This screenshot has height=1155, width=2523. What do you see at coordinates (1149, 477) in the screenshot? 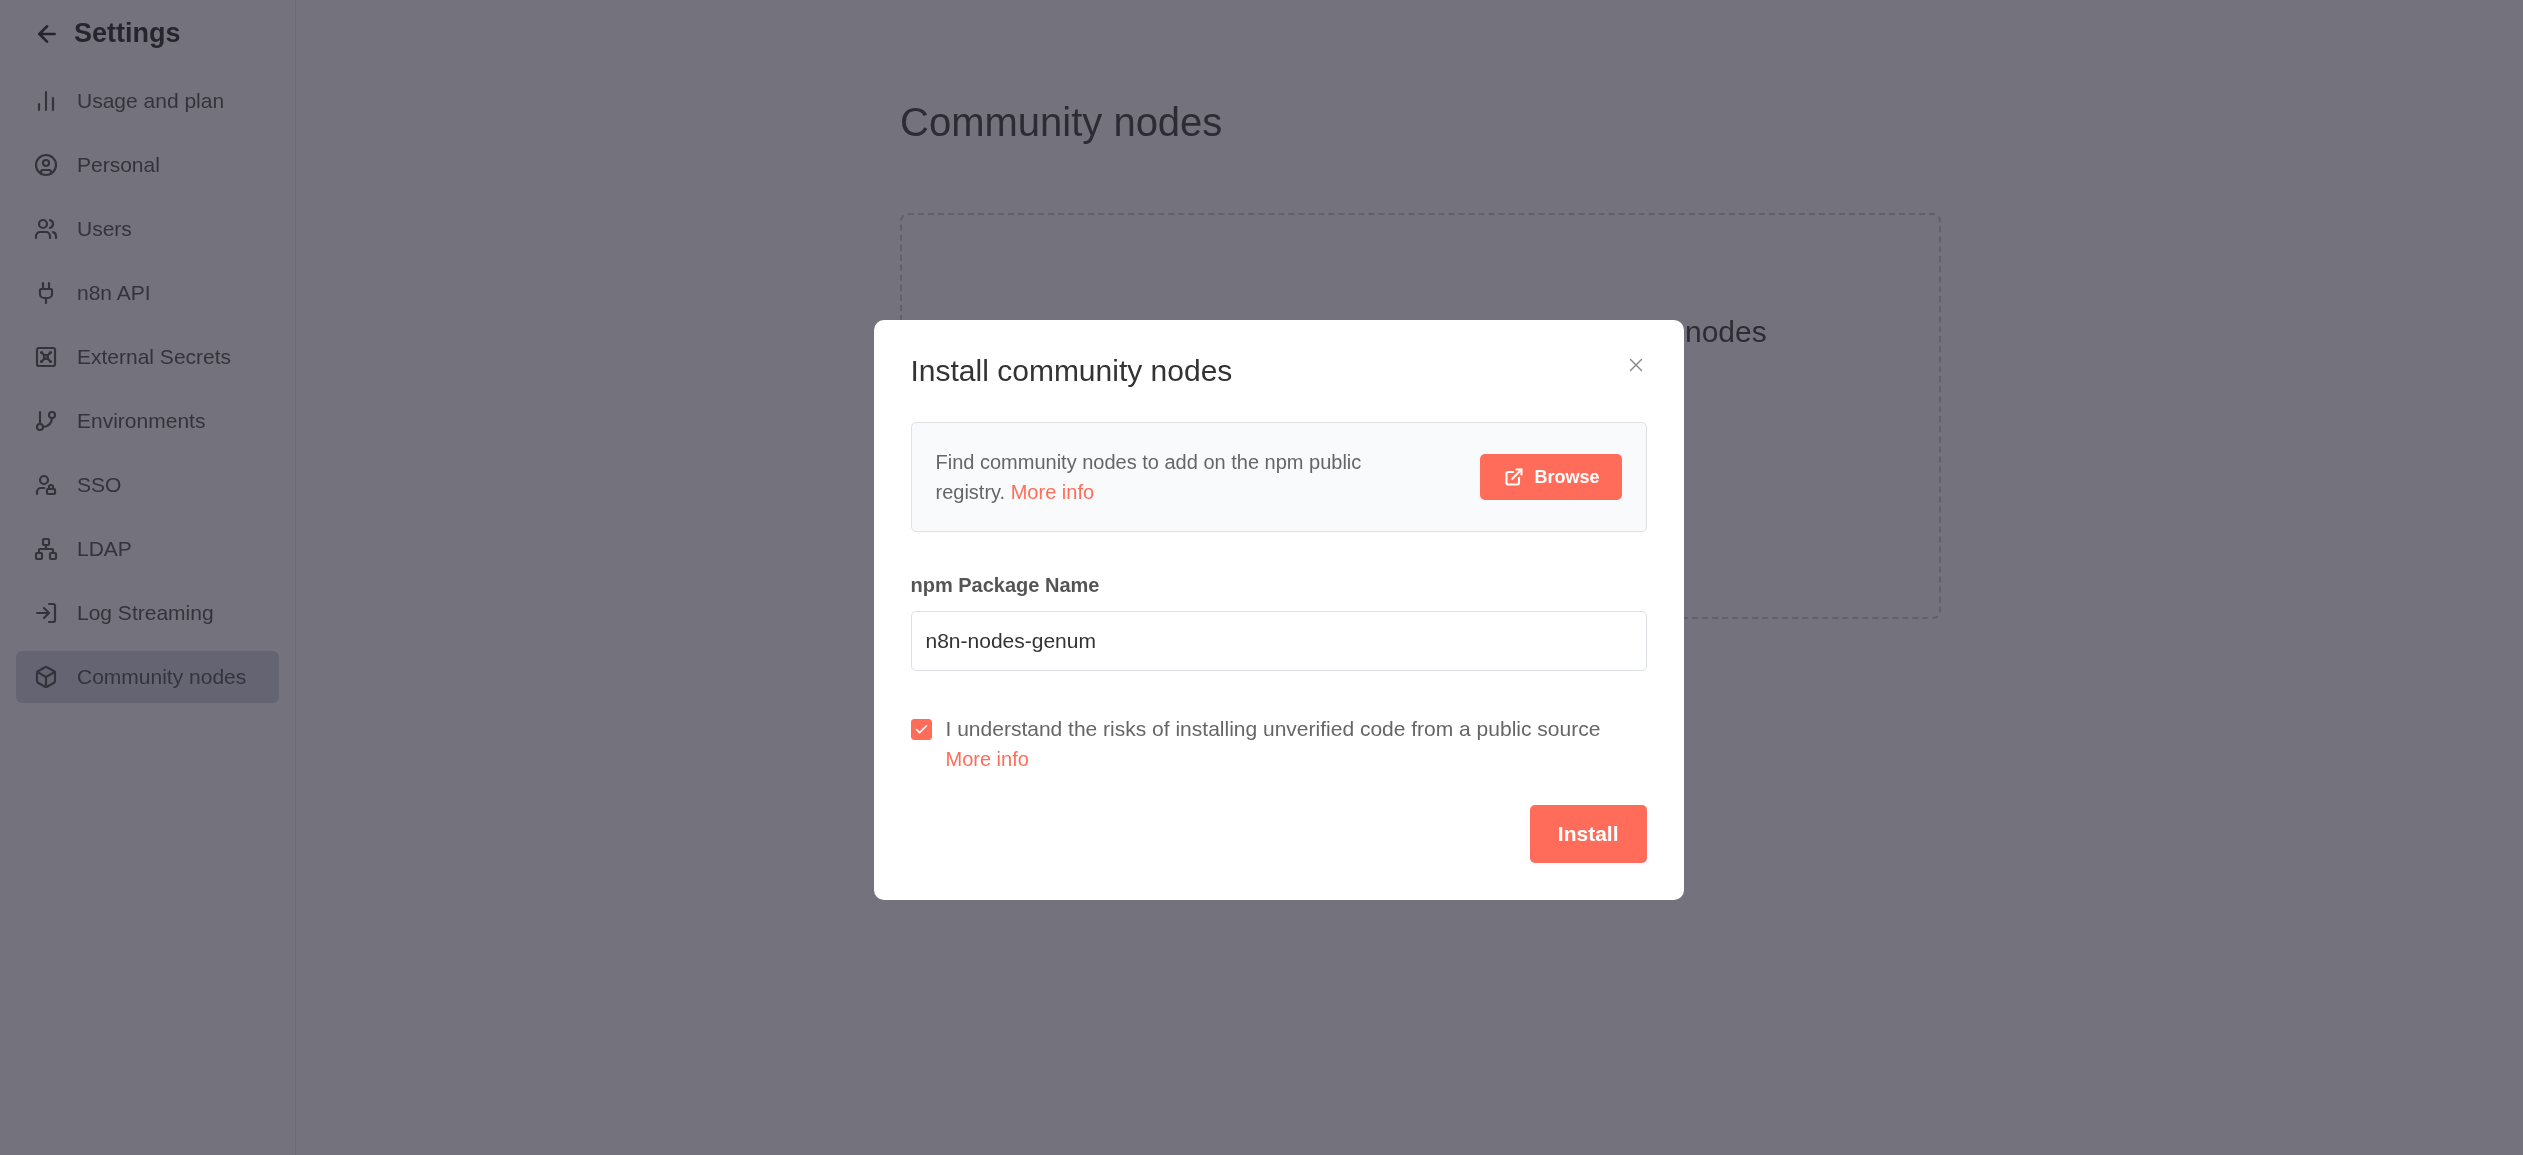
I see `info-text: Find community nodes to add on the npm public registry. More info` at bounding box center [1149, 477].